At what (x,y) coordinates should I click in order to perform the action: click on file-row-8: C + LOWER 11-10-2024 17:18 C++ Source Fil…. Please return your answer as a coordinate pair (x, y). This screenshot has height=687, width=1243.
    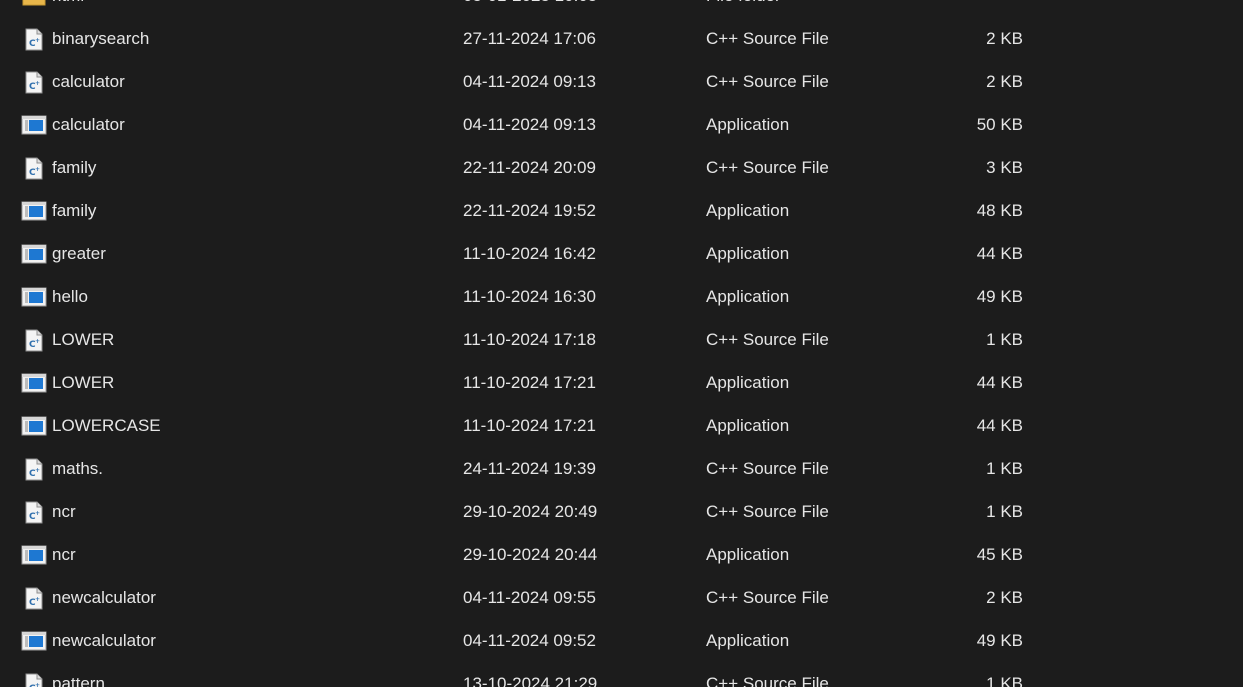
    Looking at the image, I should click on (621, 339).